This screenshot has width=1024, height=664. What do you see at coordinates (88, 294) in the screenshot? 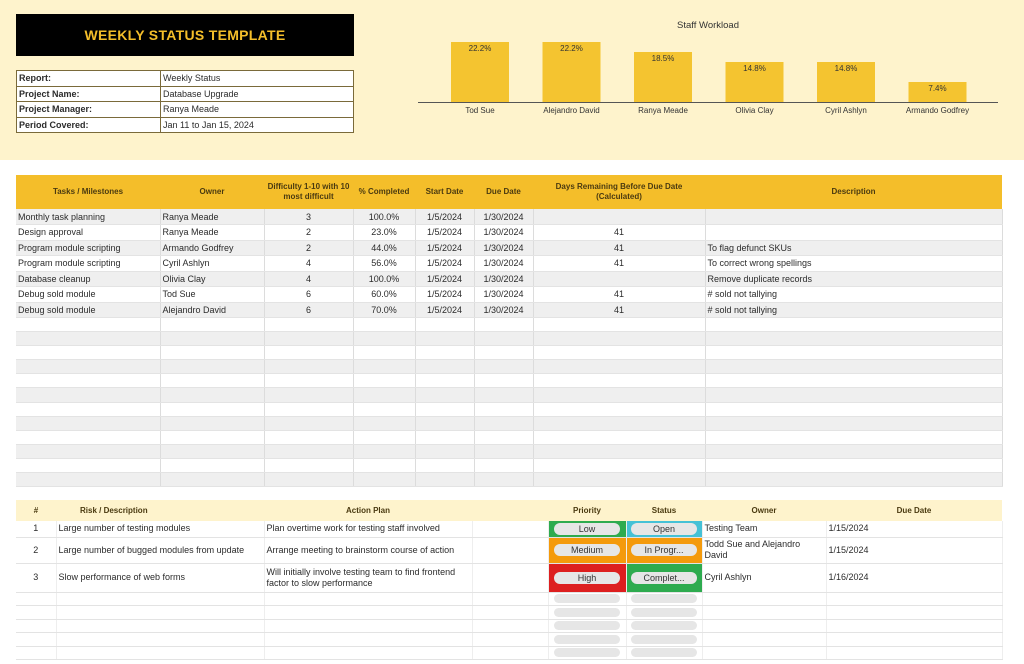
I see `task-cell: Debug sold module` at bounding box center [88, 294].